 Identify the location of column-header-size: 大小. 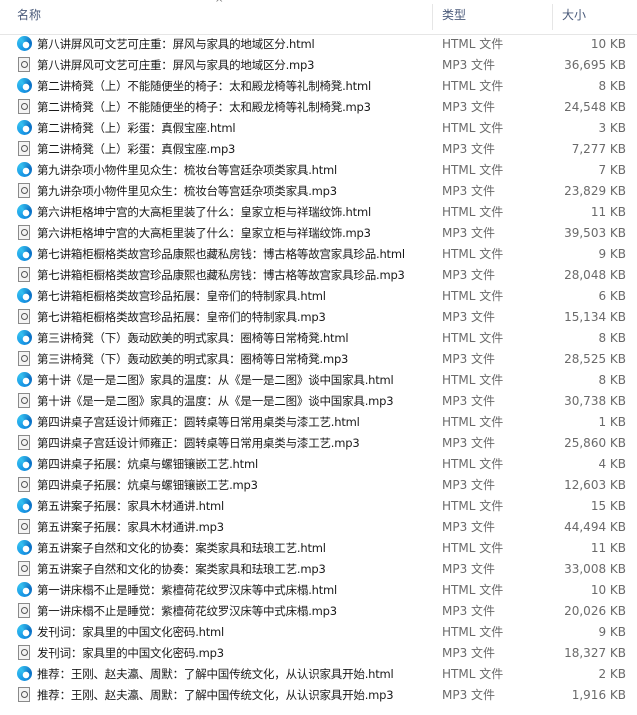
(574, 17).